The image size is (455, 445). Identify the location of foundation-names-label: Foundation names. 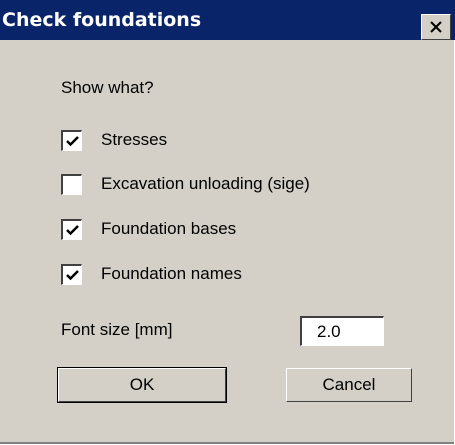
(171, 273).